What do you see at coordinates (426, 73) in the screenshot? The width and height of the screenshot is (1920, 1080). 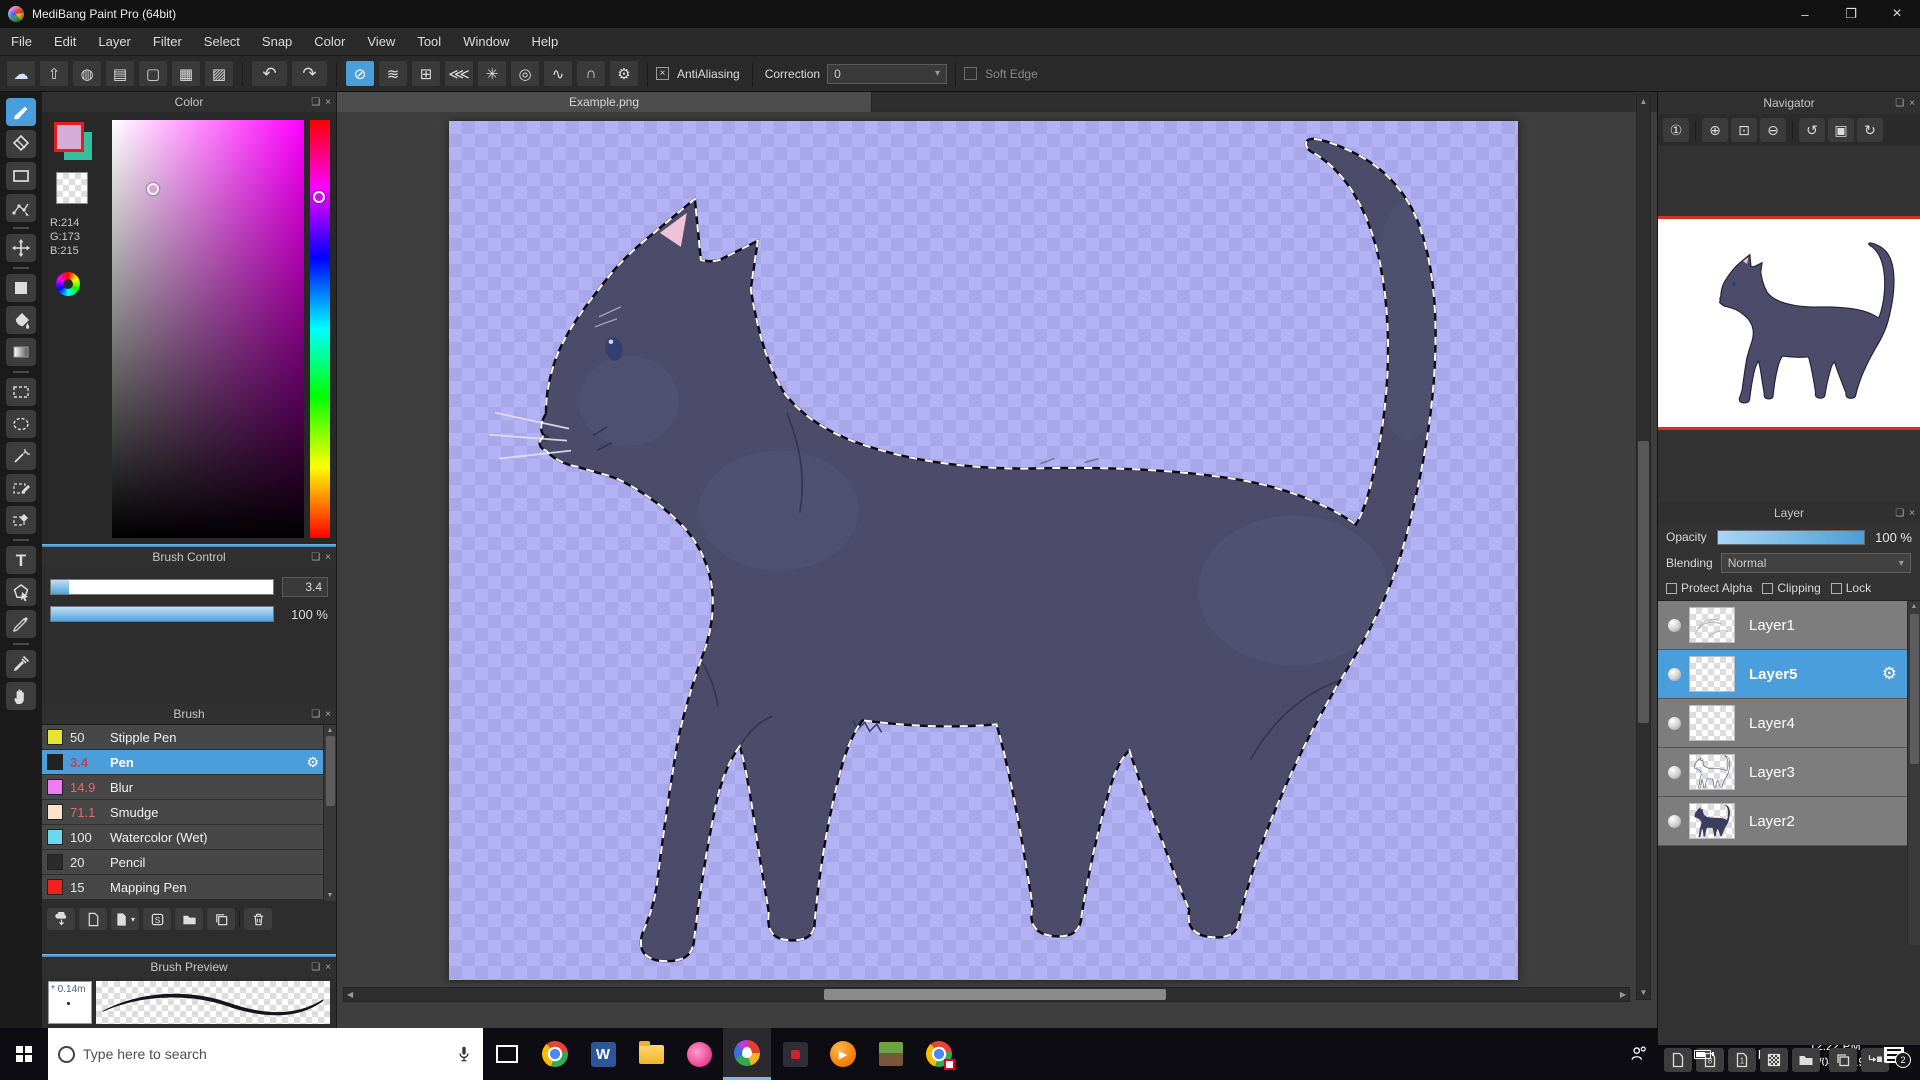 I see `grid-snap-button: ⊞` at bounding box center [426, 73].